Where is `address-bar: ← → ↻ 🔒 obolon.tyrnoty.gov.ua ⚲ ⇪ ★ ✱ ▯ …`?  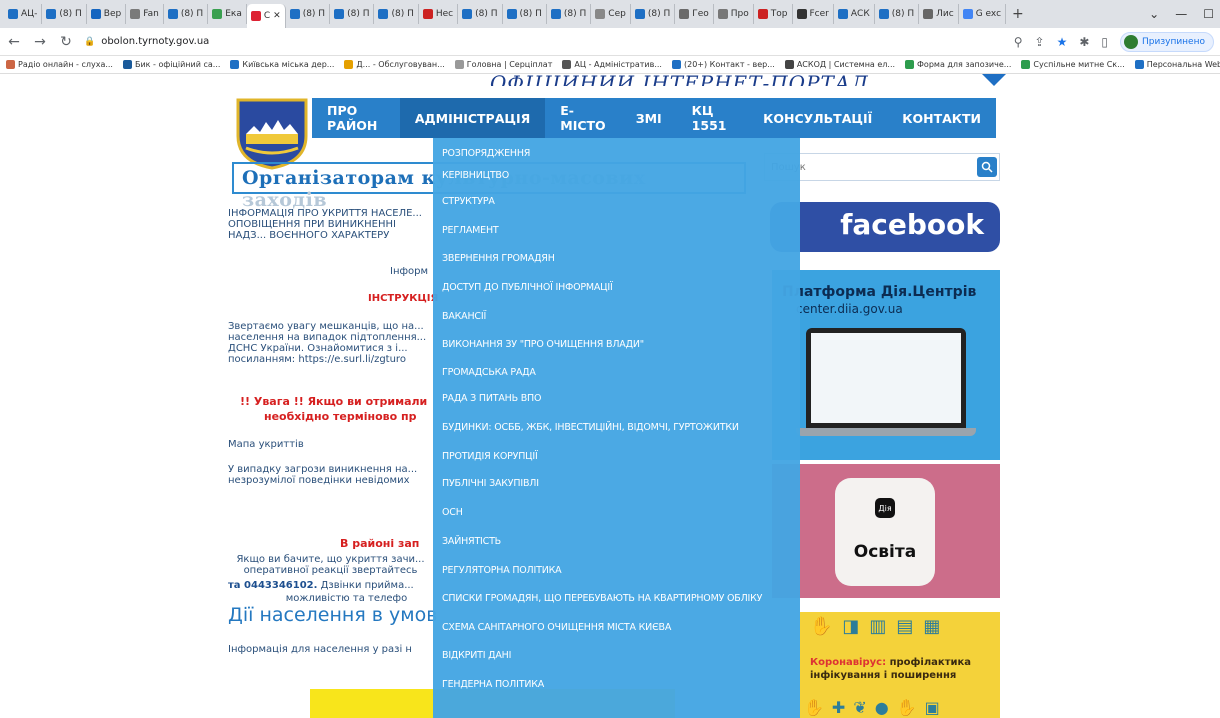
address-bar: ← → ↻ 🔒 obolon.tyrnoty.gov.ua ⚲ ⇪ ★ ✱ ▯ … is located at coordinates (610, 42).